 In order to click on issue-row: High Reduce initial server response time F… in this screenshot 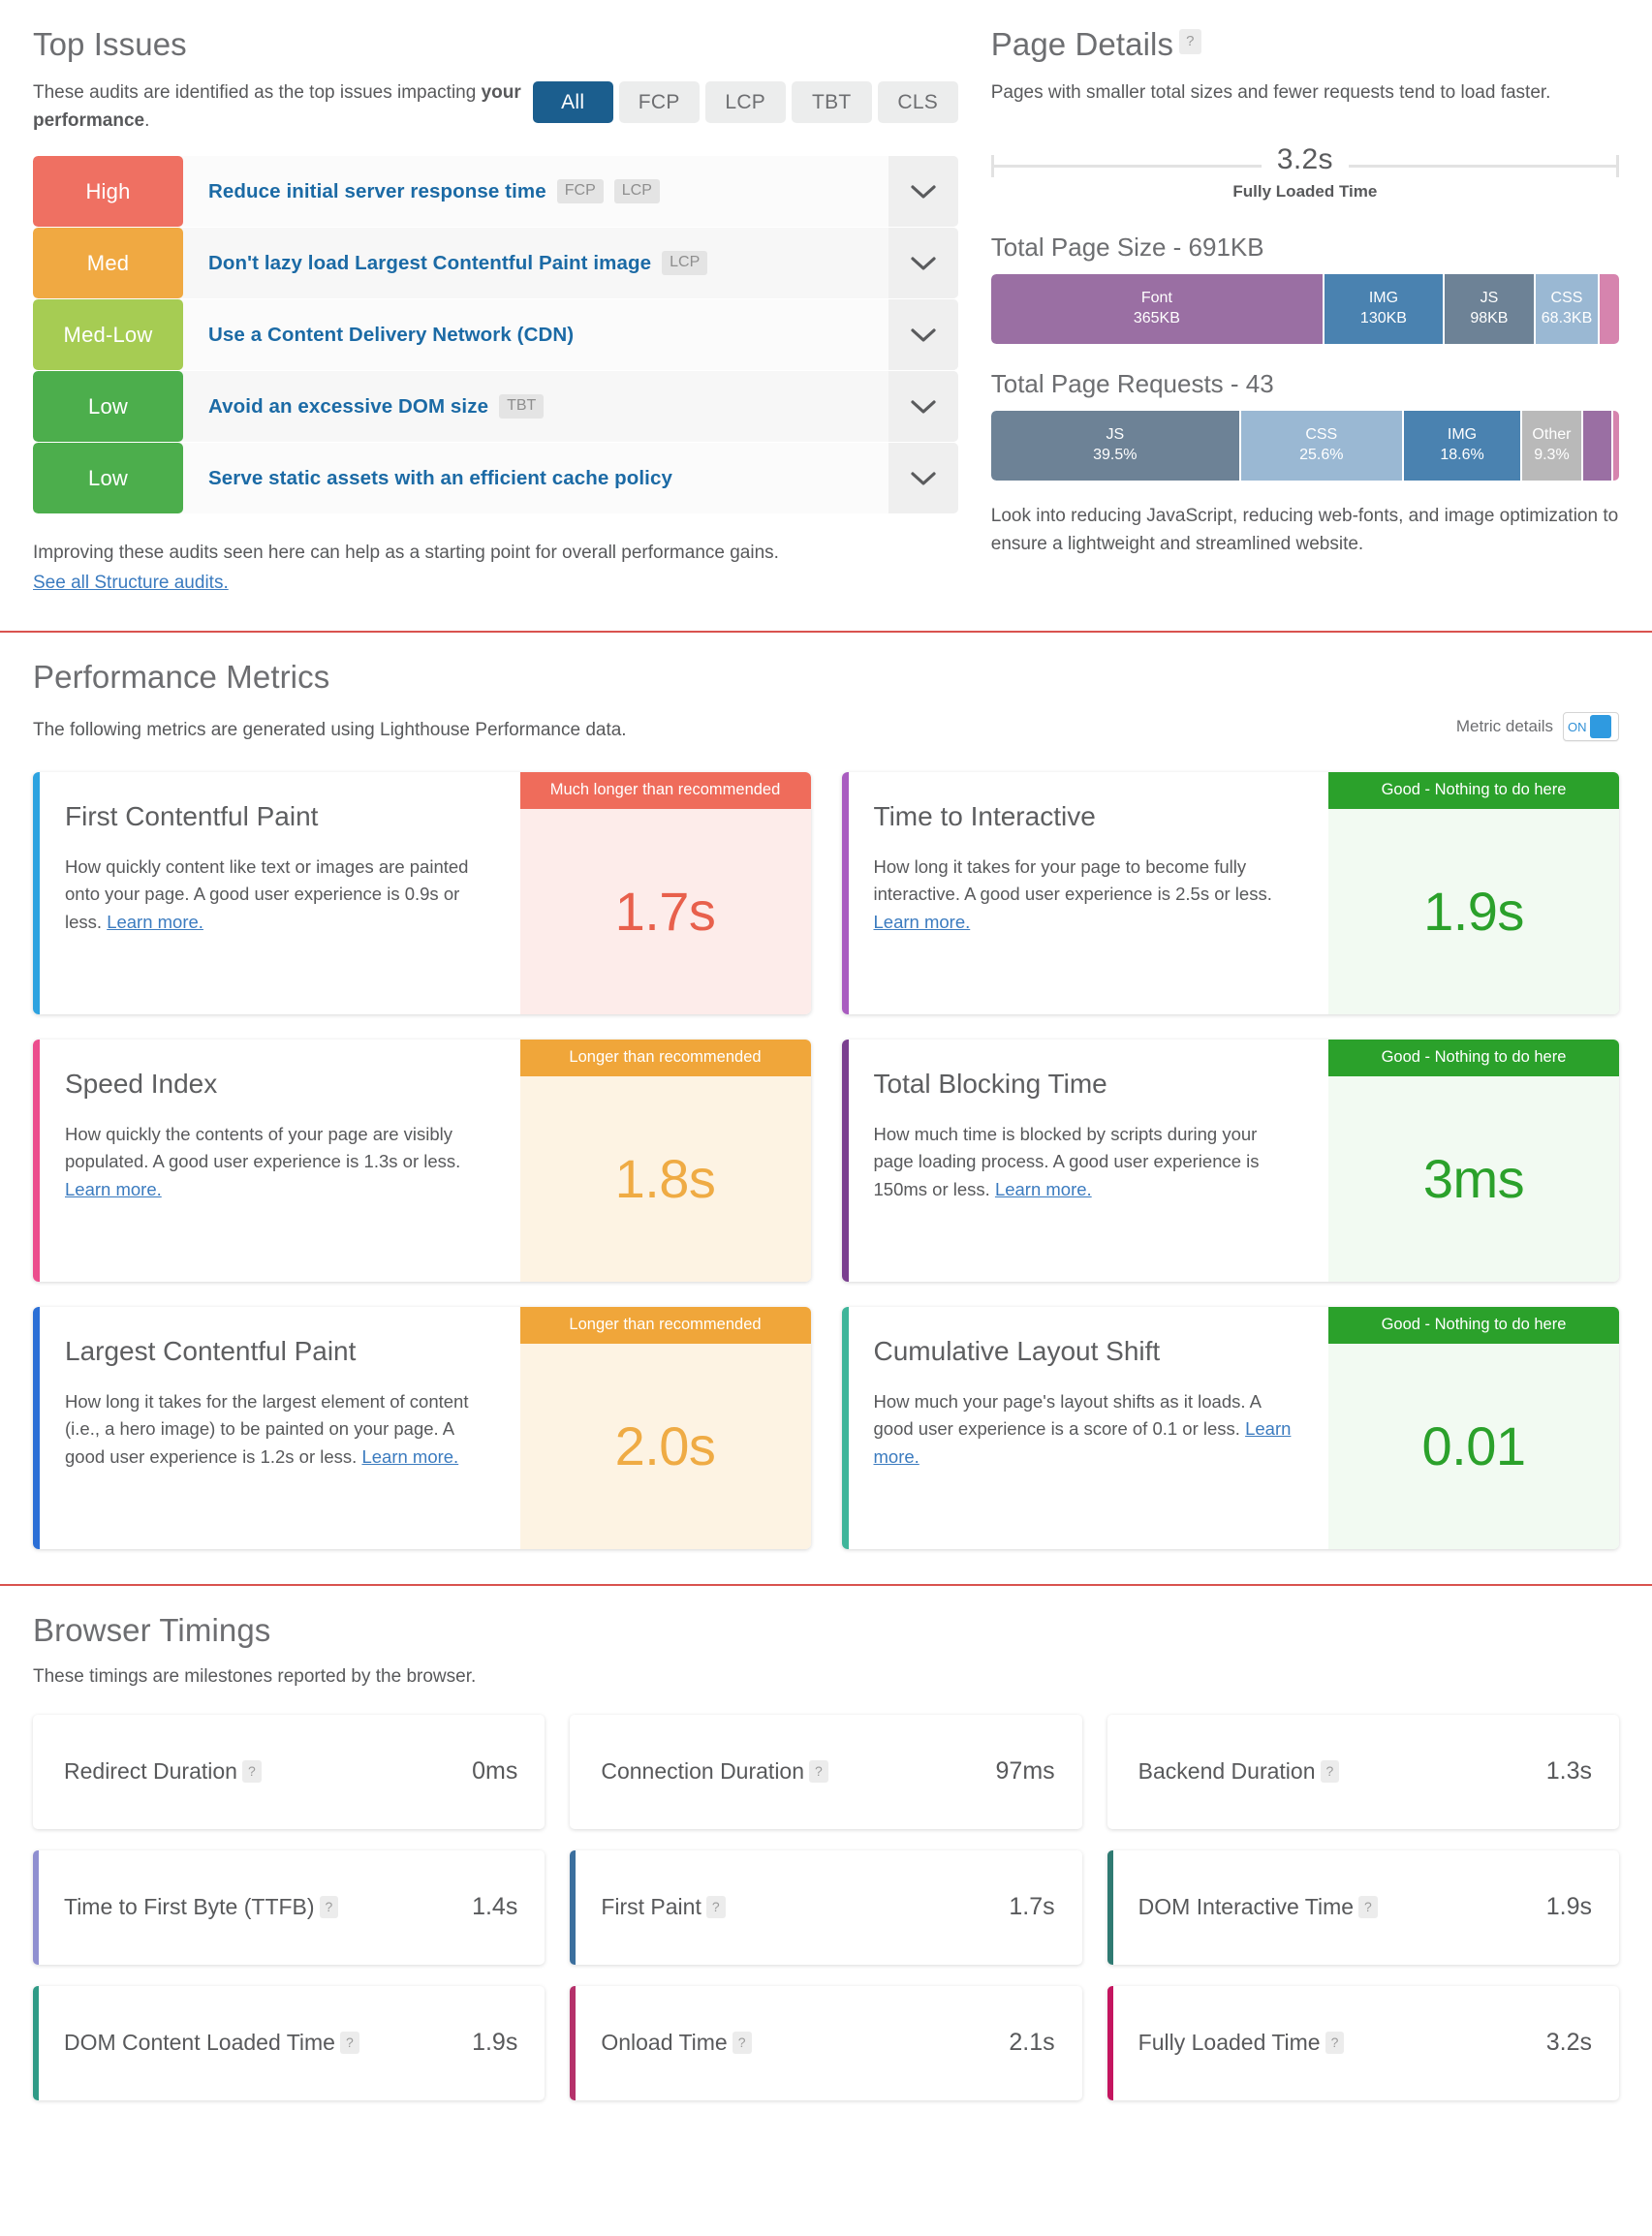, I will do `click(495, 192)`.